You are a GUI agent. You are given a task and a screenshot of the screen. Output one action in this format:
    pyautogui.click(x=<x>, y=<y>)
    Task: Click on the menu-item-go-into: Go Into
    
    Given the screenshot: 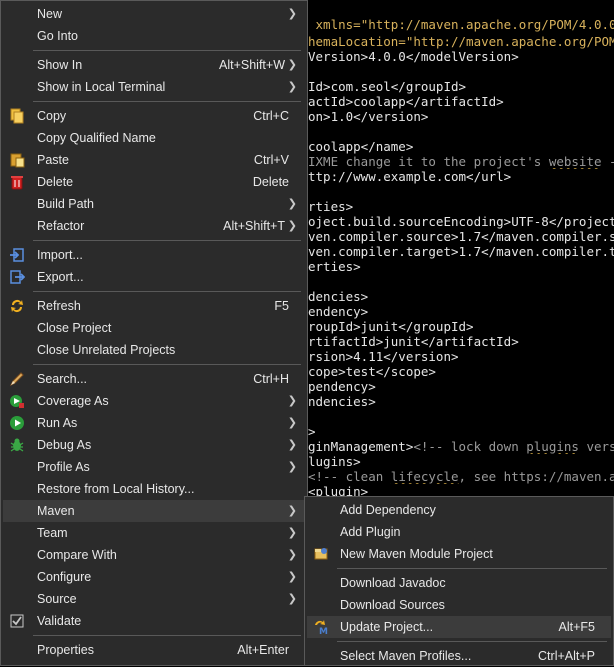 What is the action you would take?
    pyautogui.click(x=154, y=36)
    